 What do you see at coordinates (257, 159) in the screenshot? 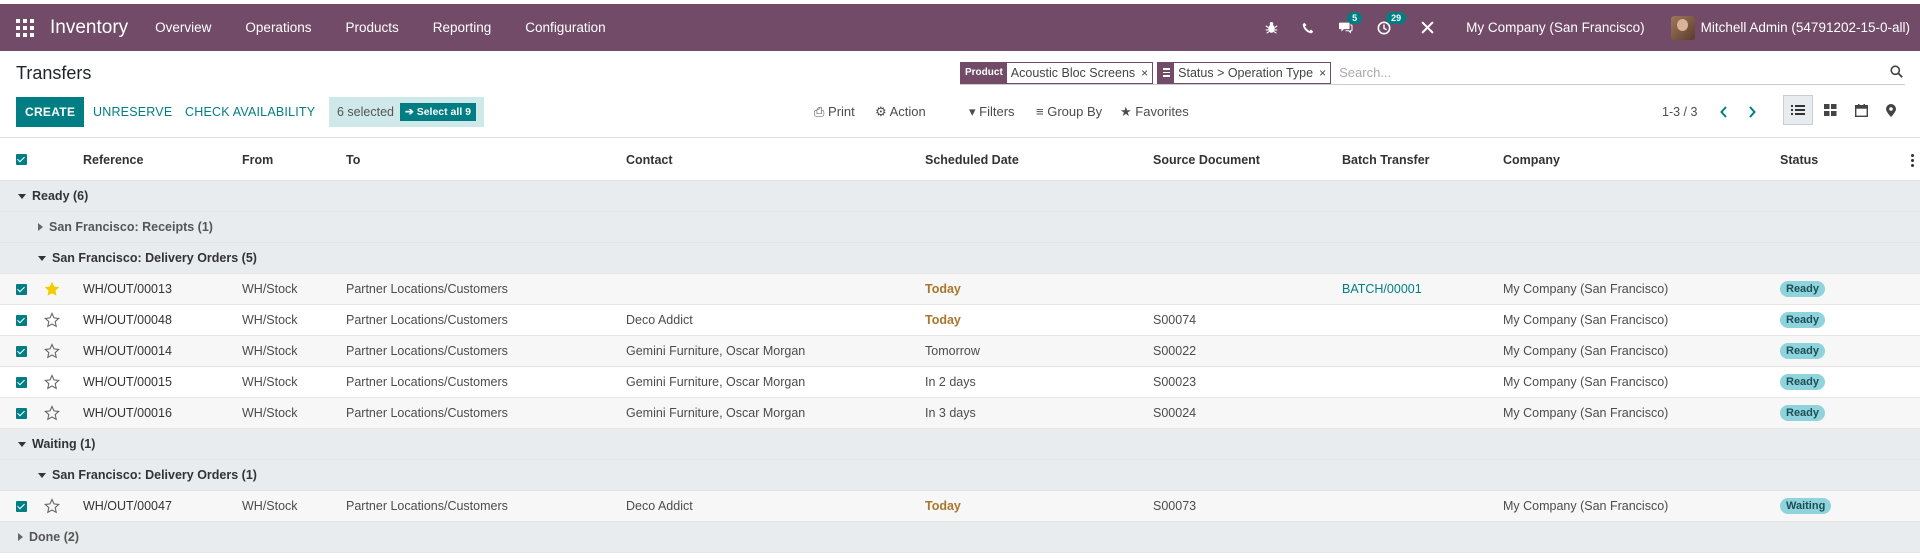
I see `column-header-from: From` at bounding box center [257, 159].